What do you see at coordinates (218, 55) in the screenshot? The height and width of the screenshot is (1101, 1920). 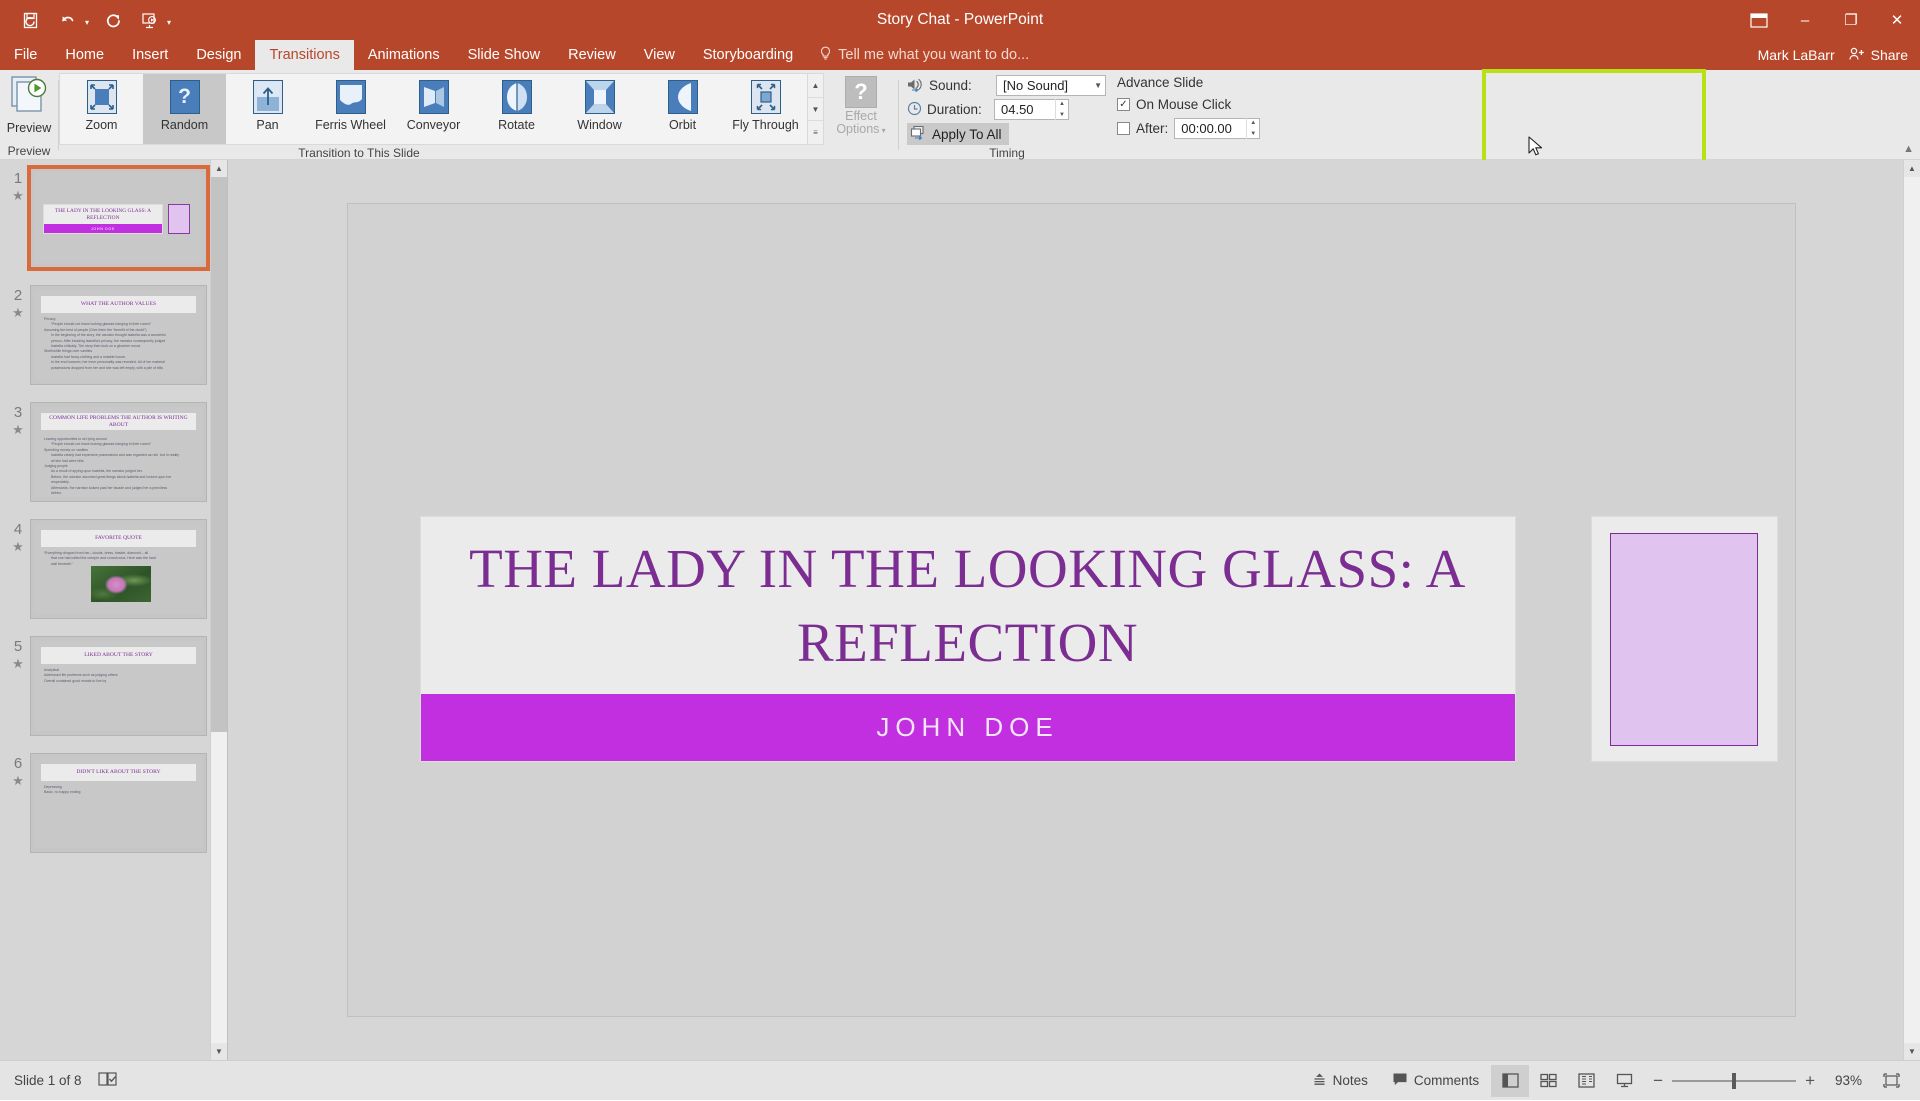 I see `tab-design: Design` at bounding box center [218, 55].